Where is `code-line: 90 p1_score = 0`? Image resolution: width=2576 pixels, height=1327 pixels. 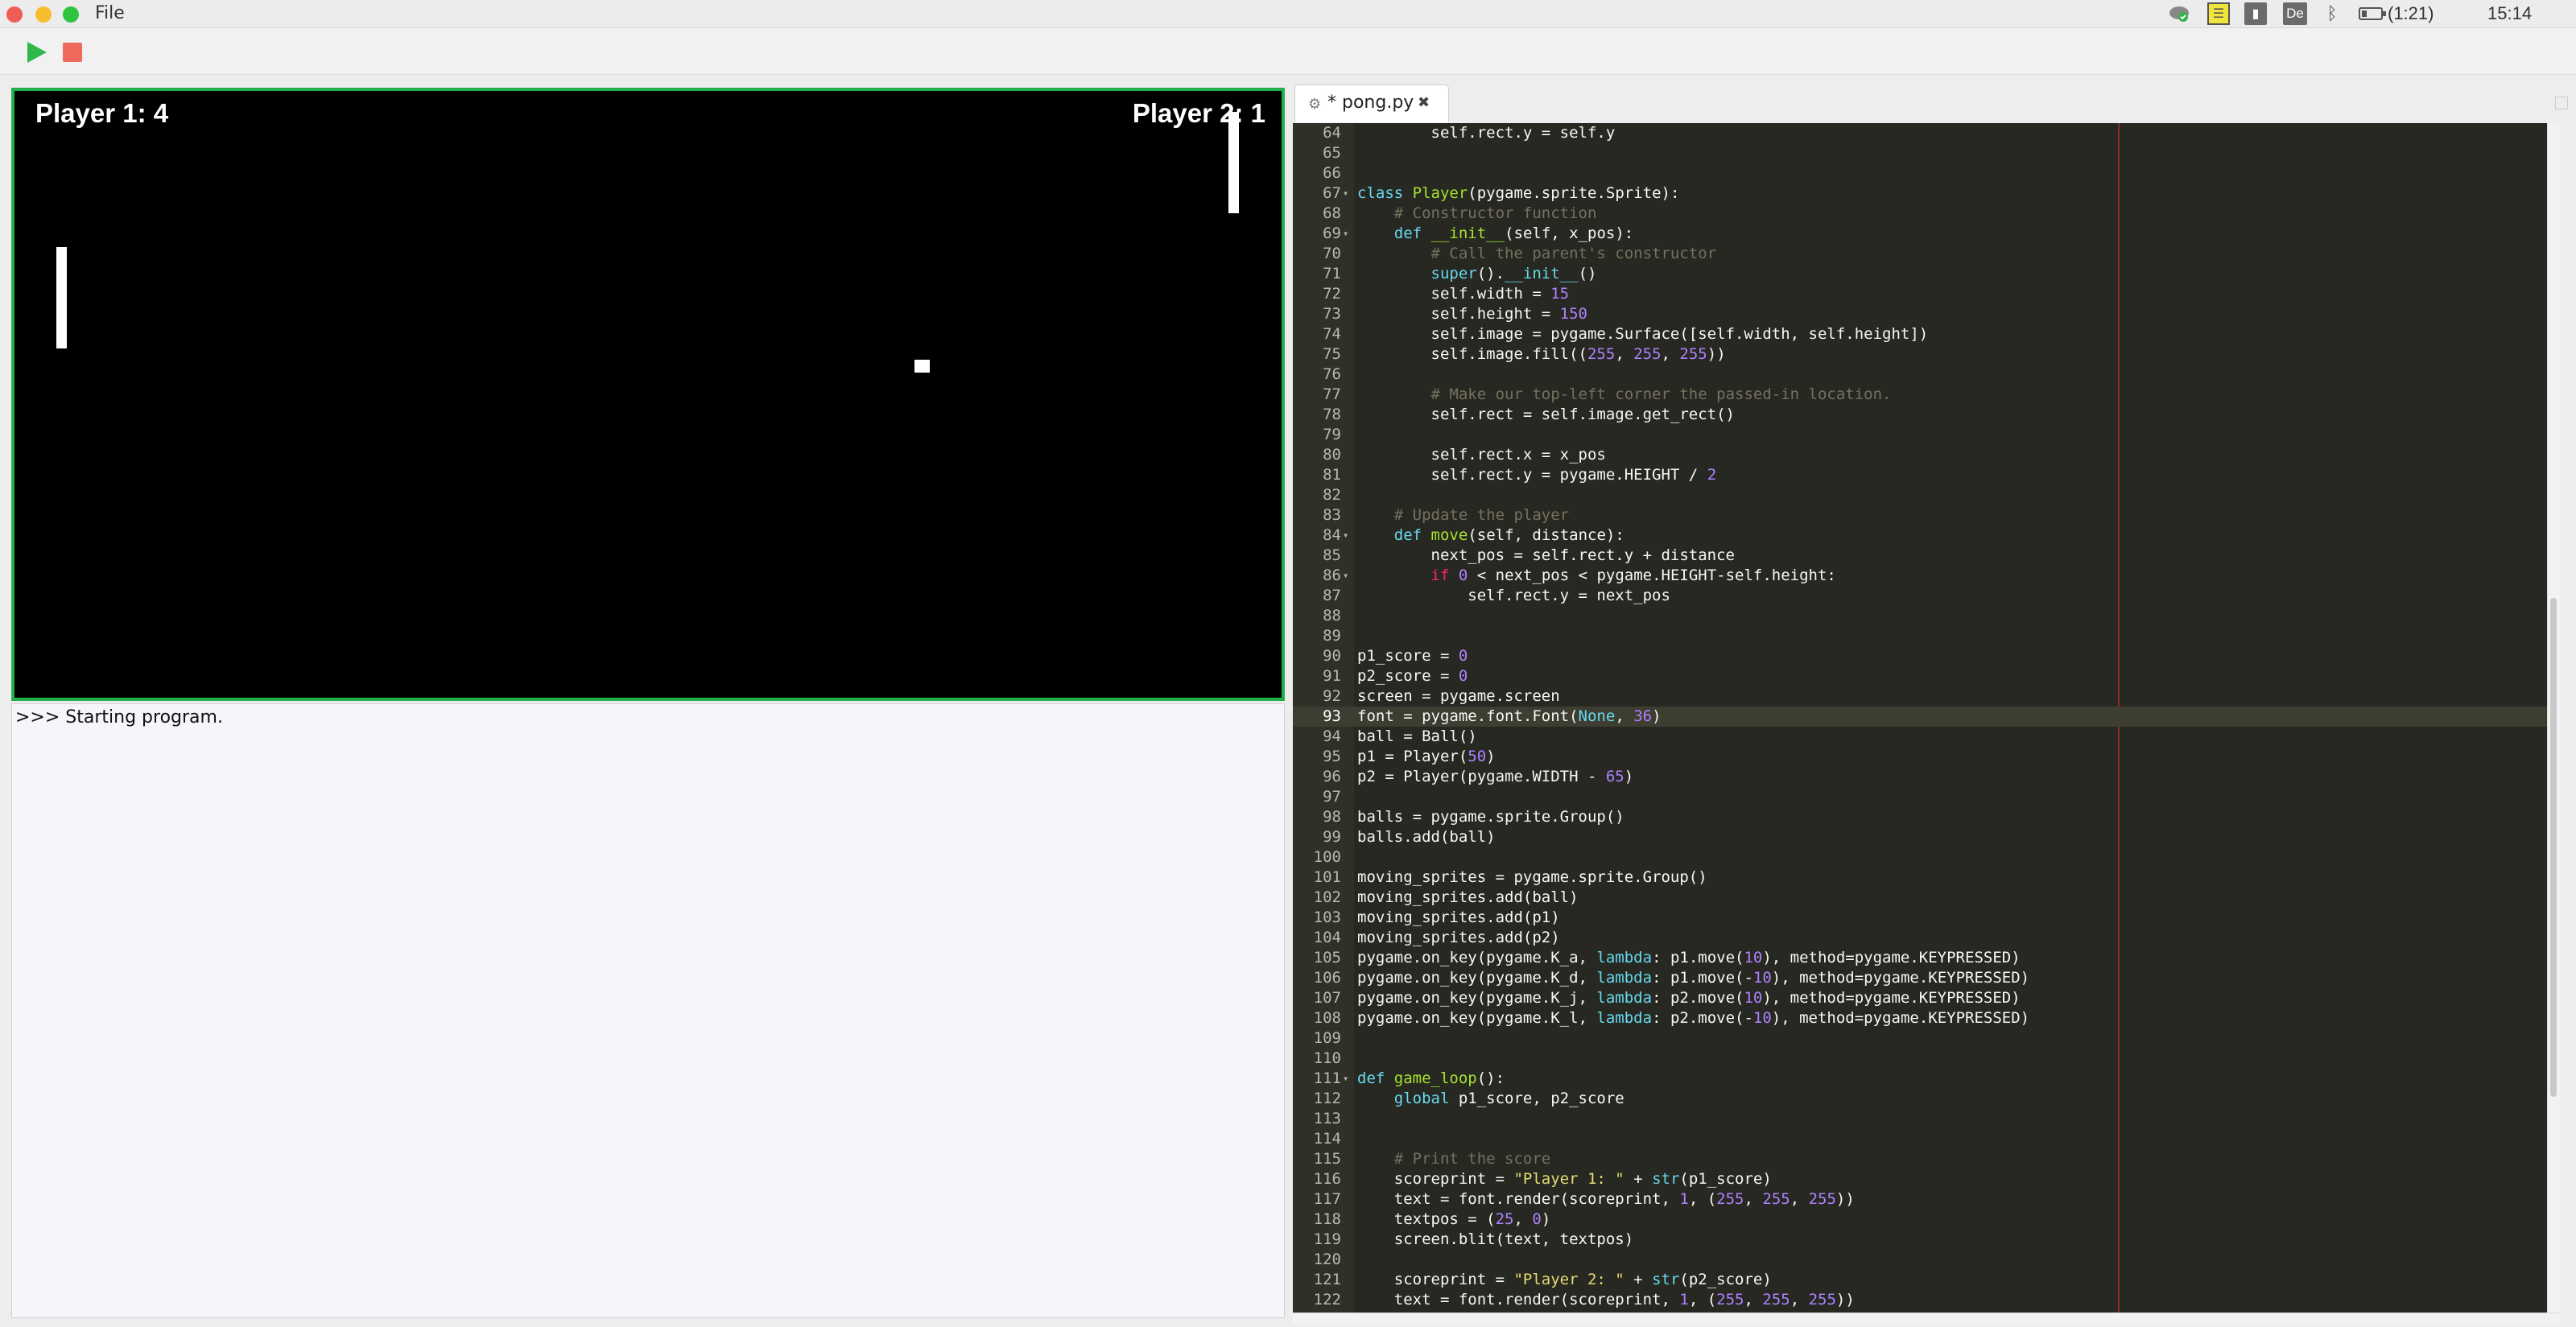
code-line: 90 p1_score = 0 is located at coordinates (1920, 656).